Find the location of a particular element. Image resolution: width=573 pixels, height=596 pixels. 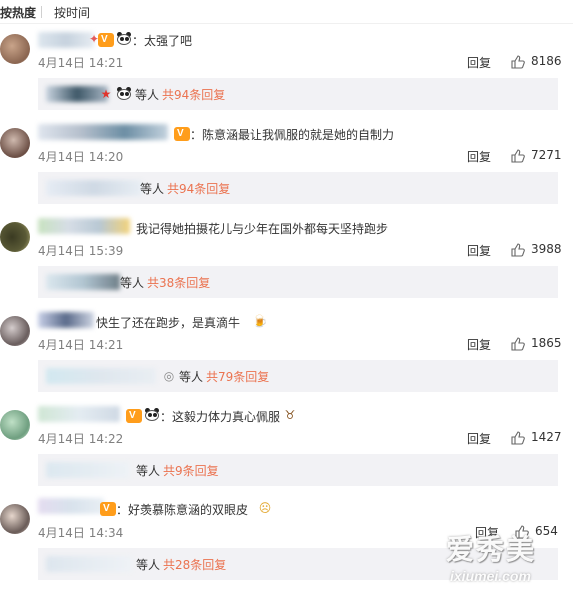

like-button: 1865 is located at coordinates (541, 344).